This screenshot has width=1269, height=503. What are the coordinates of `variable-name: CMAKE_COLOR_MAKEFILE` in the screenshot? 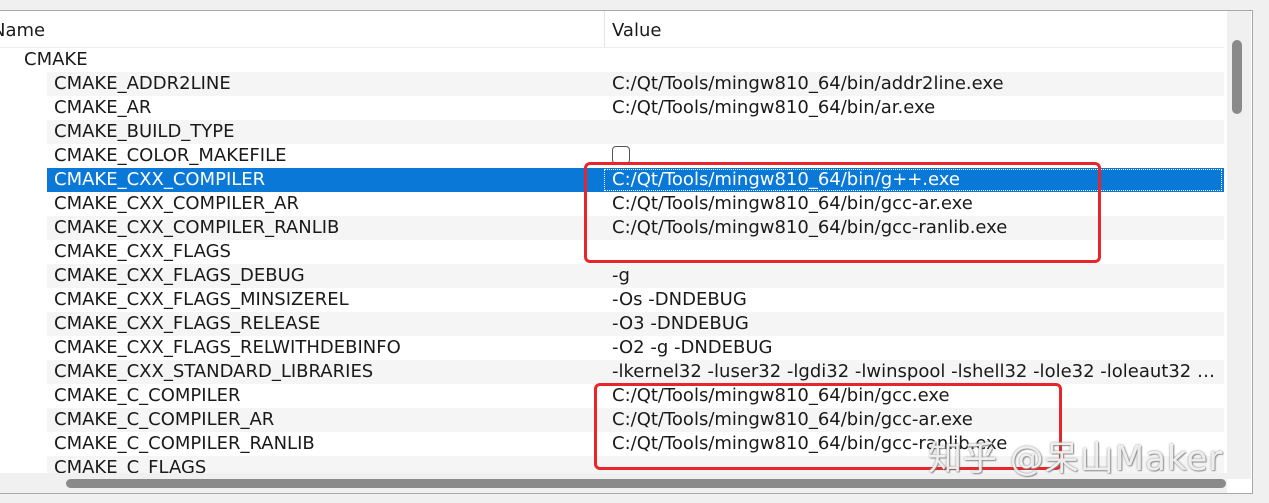 It's located at (170, 155).